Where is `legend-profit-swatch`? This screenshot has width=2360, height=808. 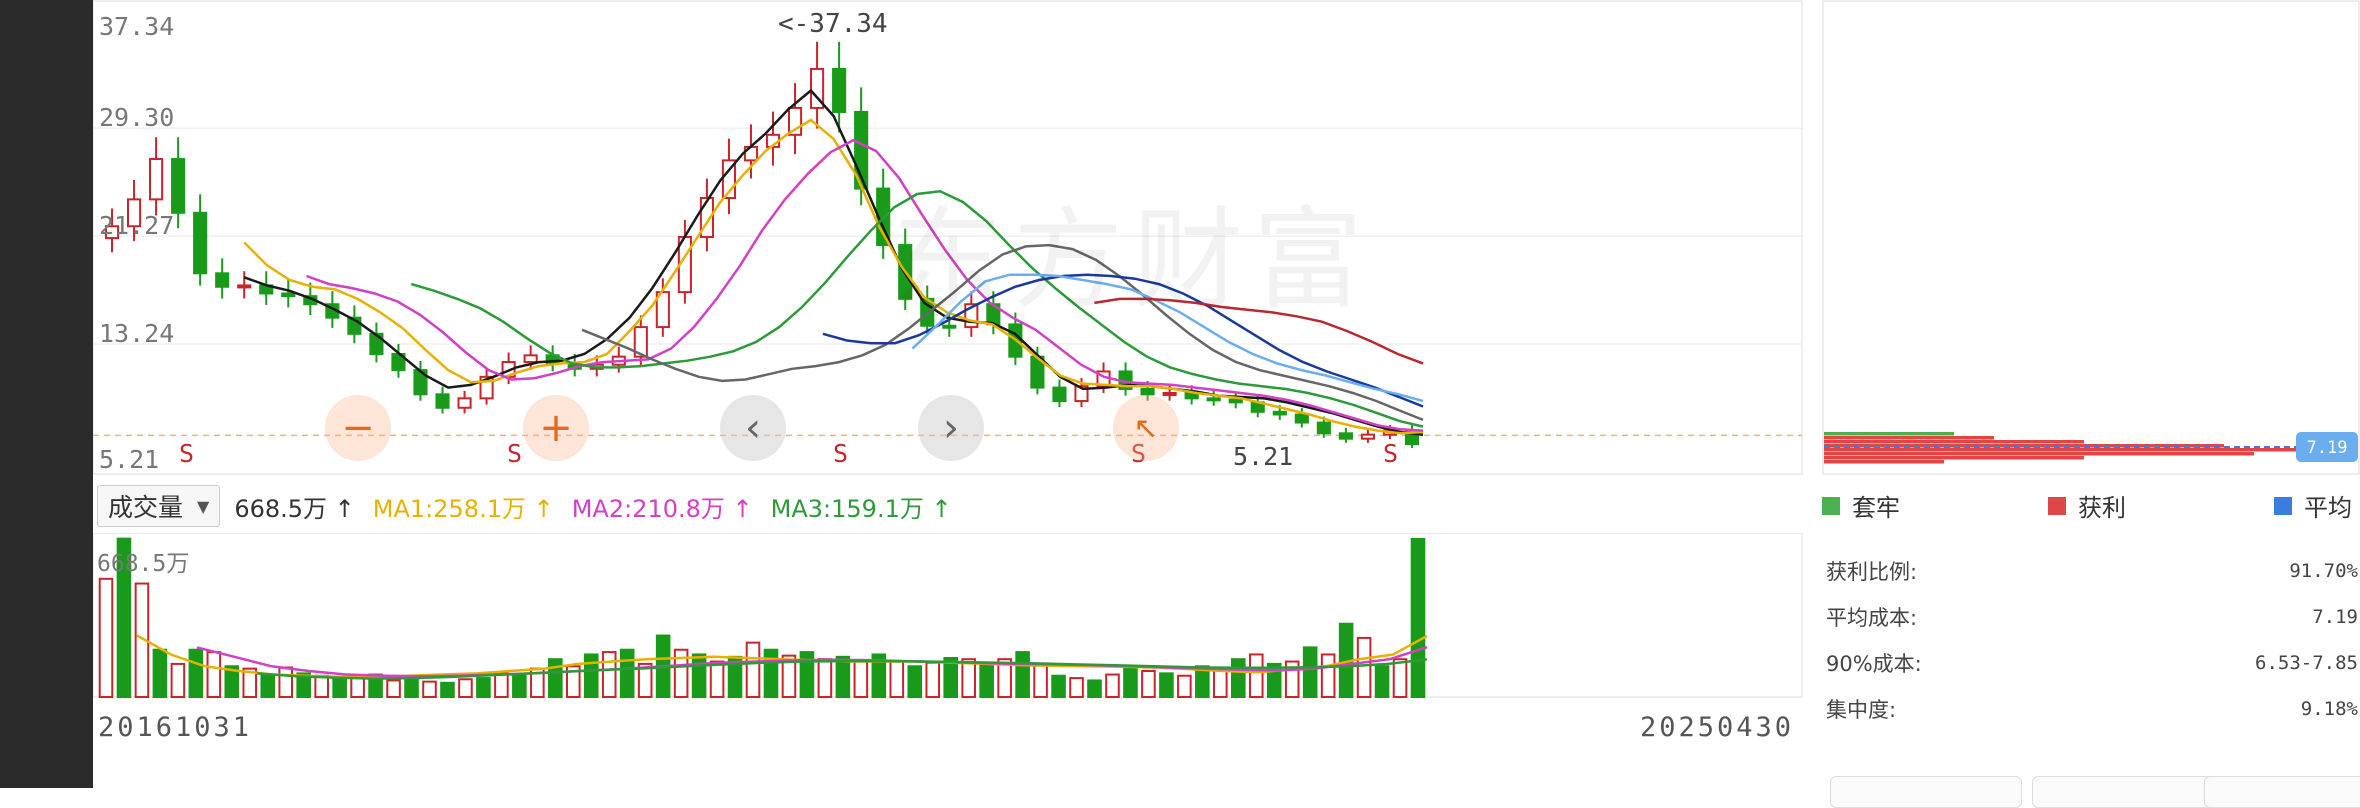 legend-profit-swatch is located at coordinates (2057, 505).